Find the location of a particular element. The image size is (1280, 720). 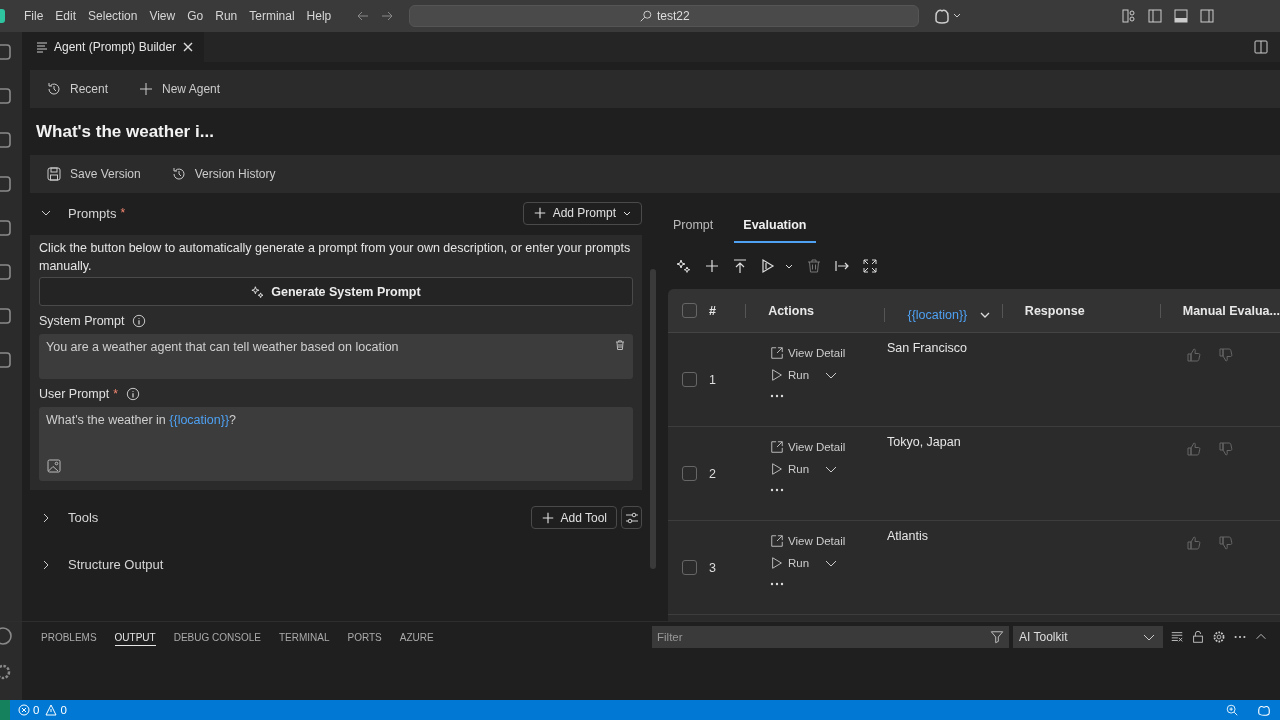

arrow-to-right-icon is located at coordinates (842, 266).